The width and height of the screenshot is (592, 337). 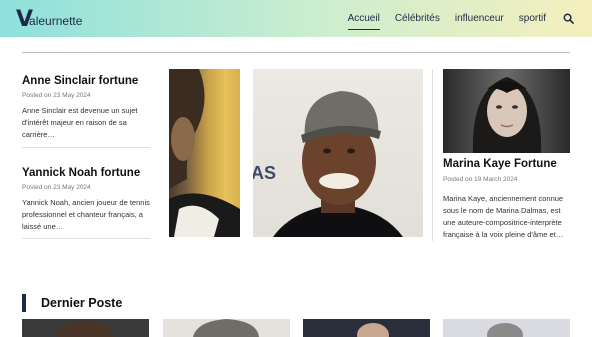 I want to click on main-nav: Accueil Célébrités influenceur sportif, so click(x=453, y=18).